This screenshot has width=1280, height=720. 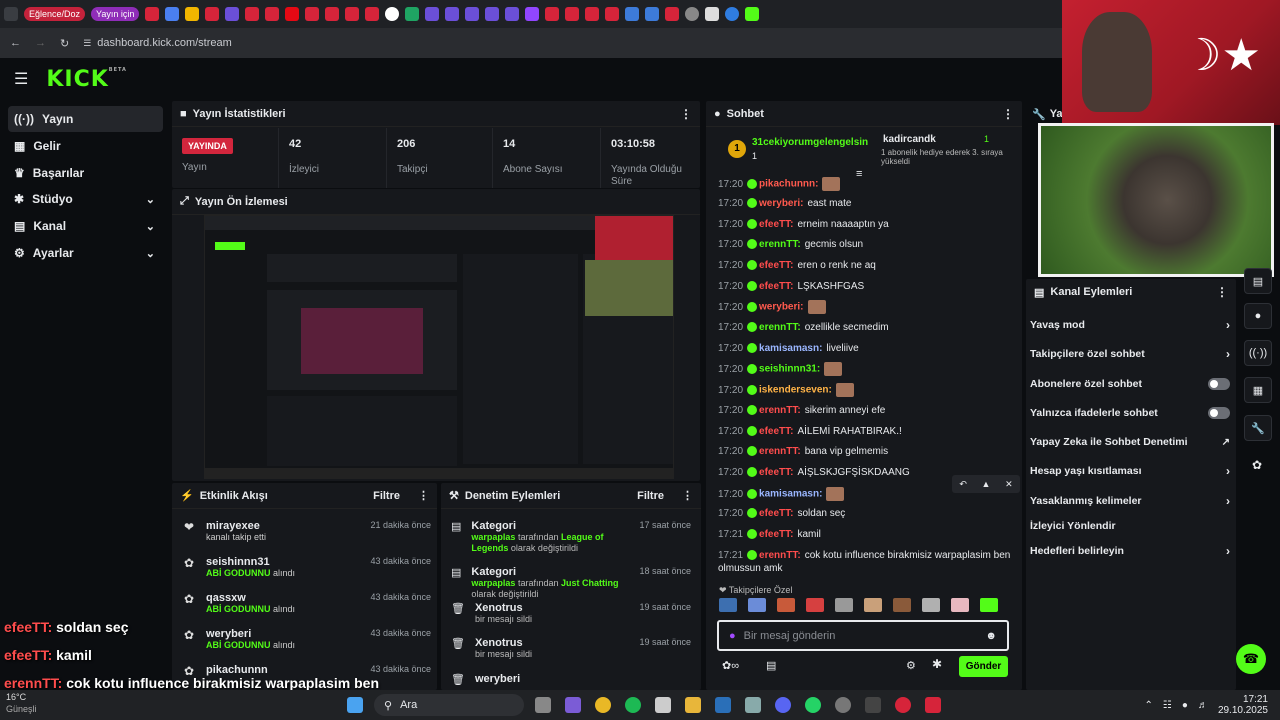 I want to click on extension-tab-icon, so click(x=712, y=14).